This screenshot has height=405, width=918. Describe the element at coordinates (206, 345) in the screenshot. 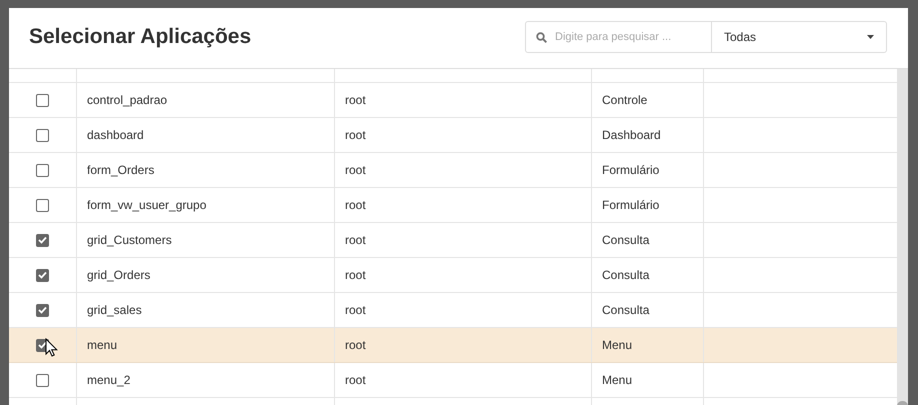

I see `app-name: menu` at that location.